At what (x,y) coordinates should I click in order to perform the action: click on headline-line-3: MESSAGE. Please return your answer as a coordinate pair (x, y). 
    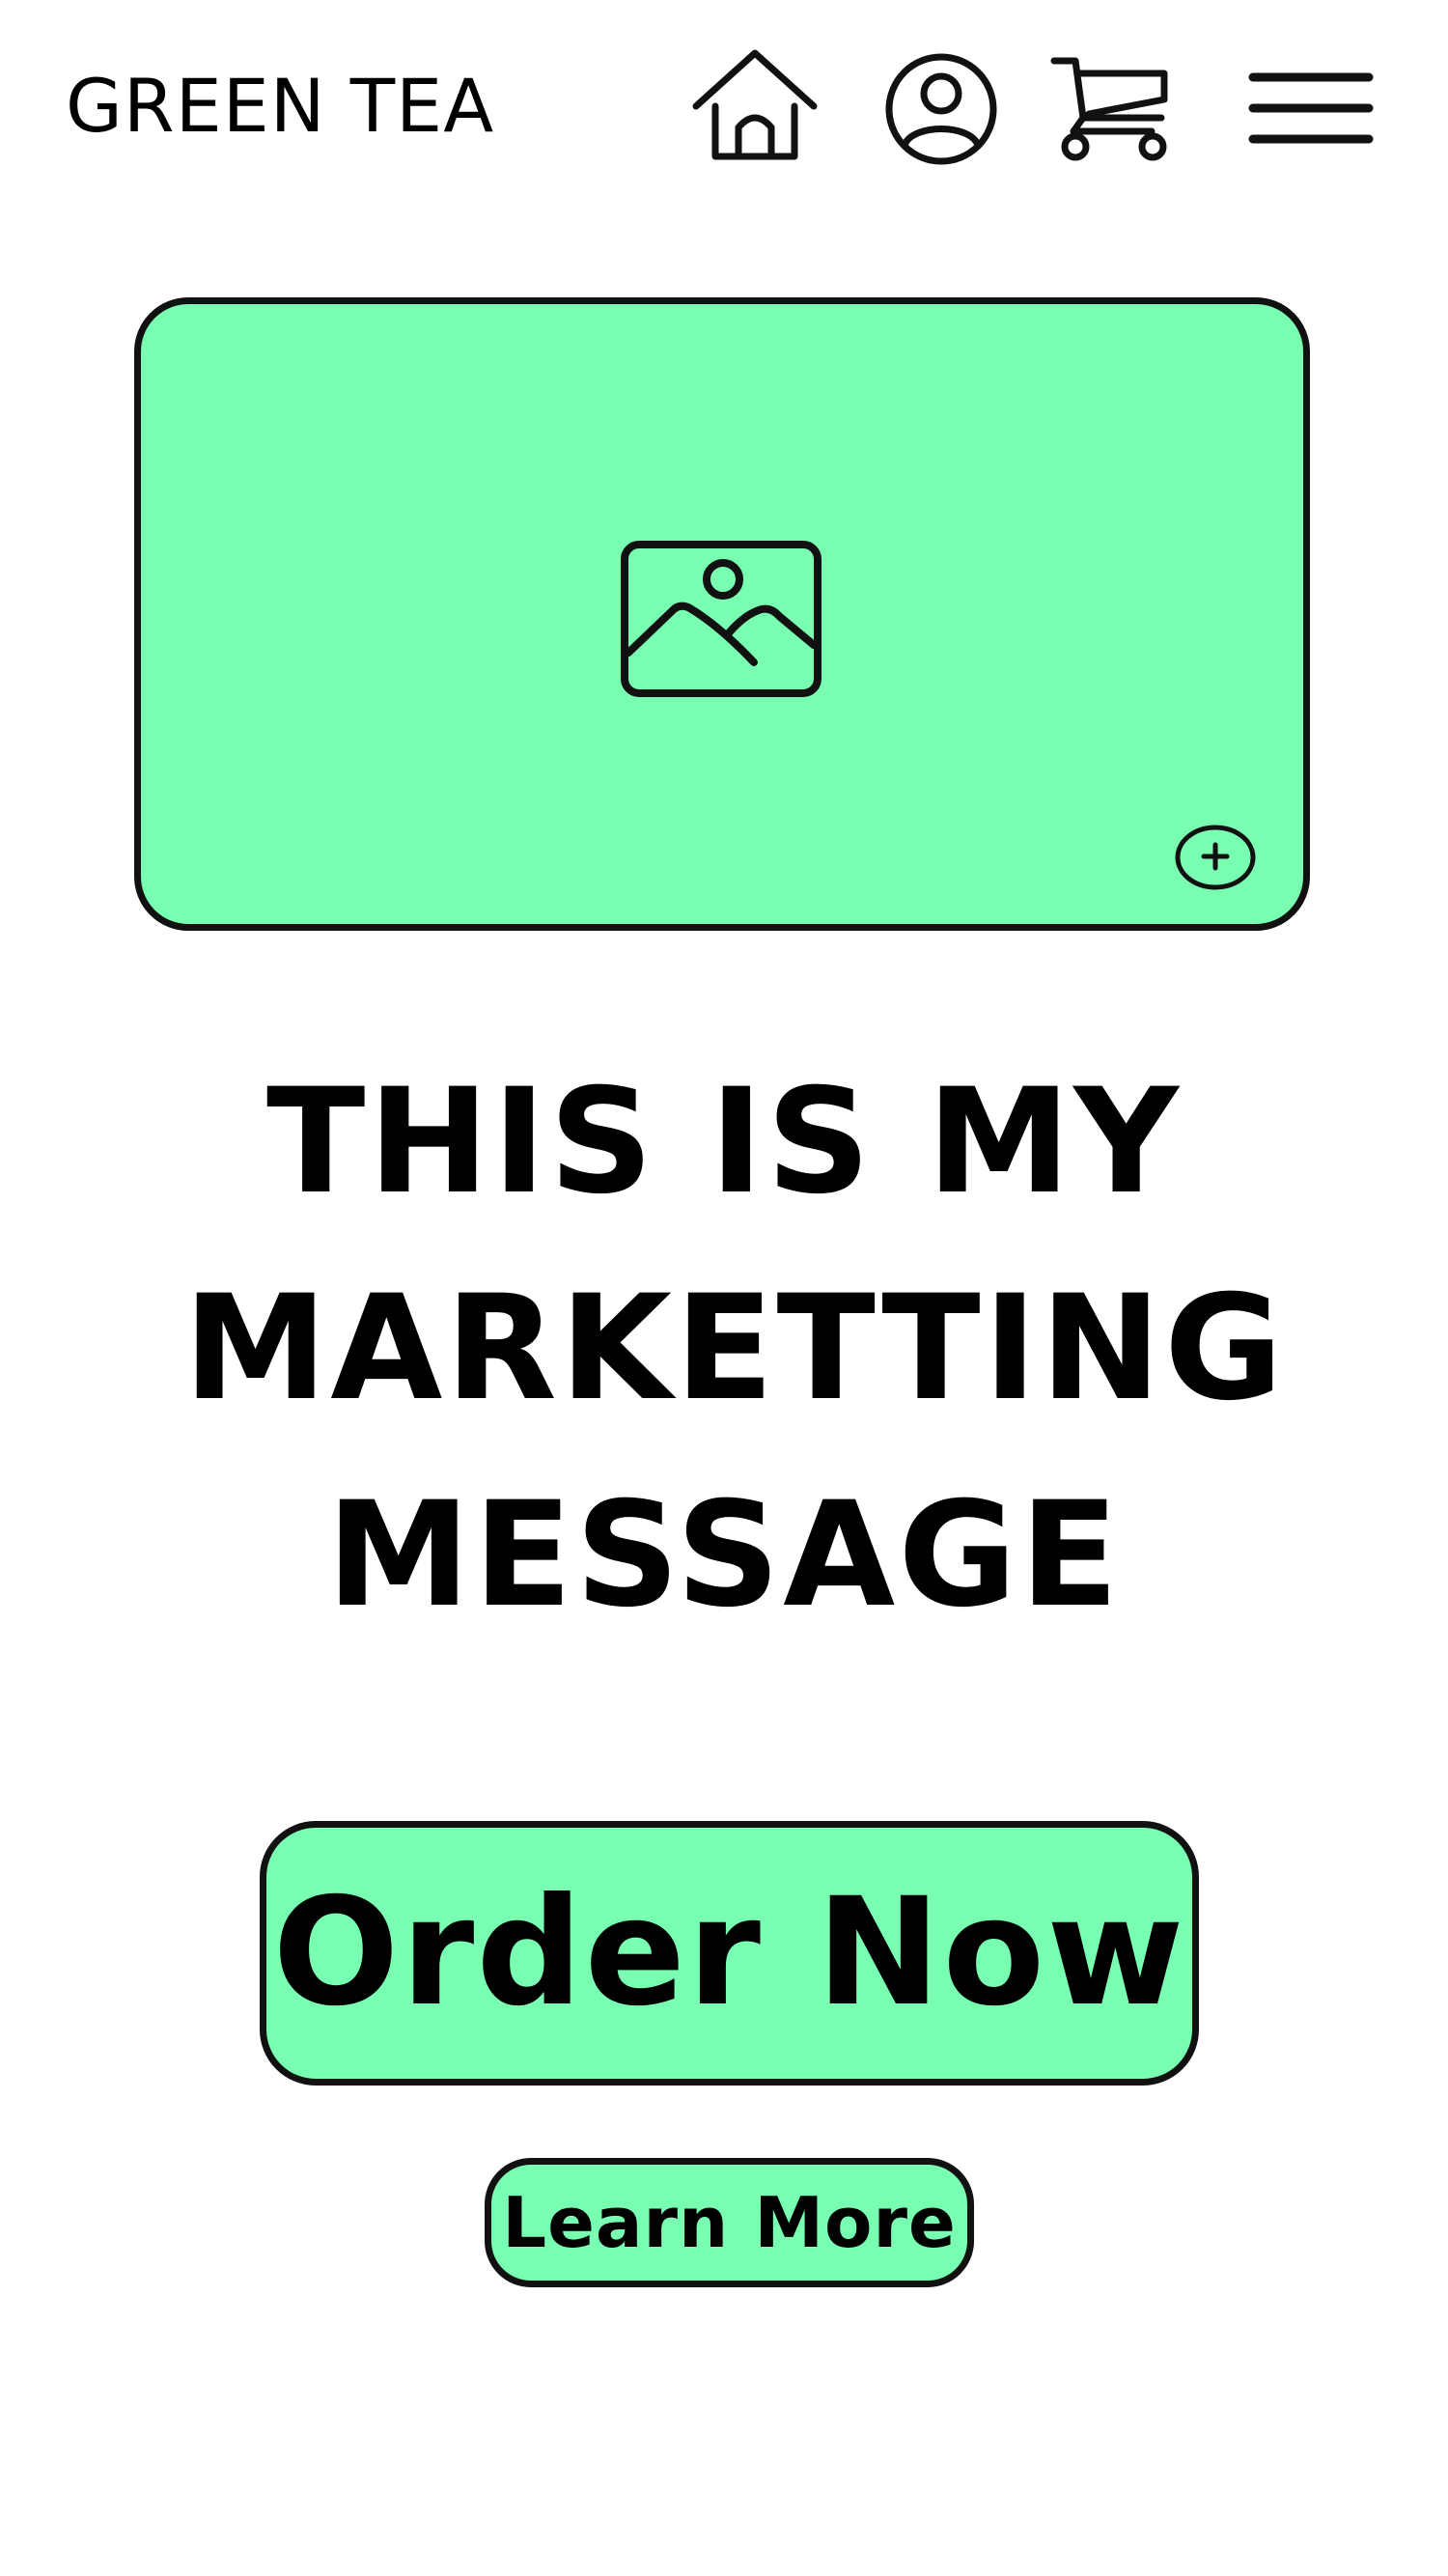
    Looking at the image, I should click on (724, 1555).